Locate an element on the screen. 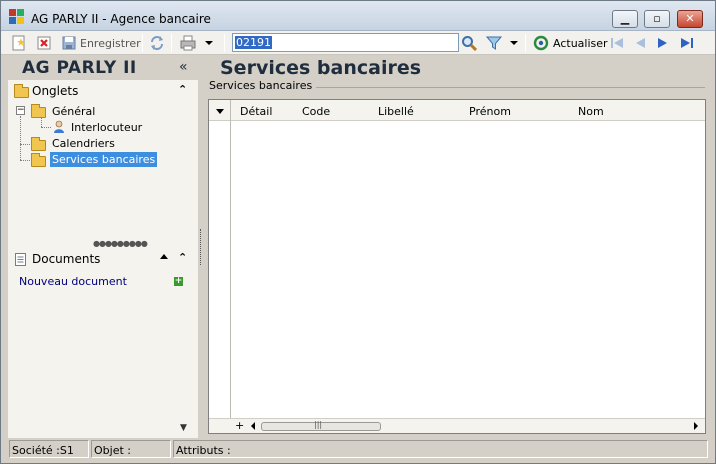 The height and width of the screenshot is (464, 716). collapse-panel-icon: « is located at coordinates (183, 67).